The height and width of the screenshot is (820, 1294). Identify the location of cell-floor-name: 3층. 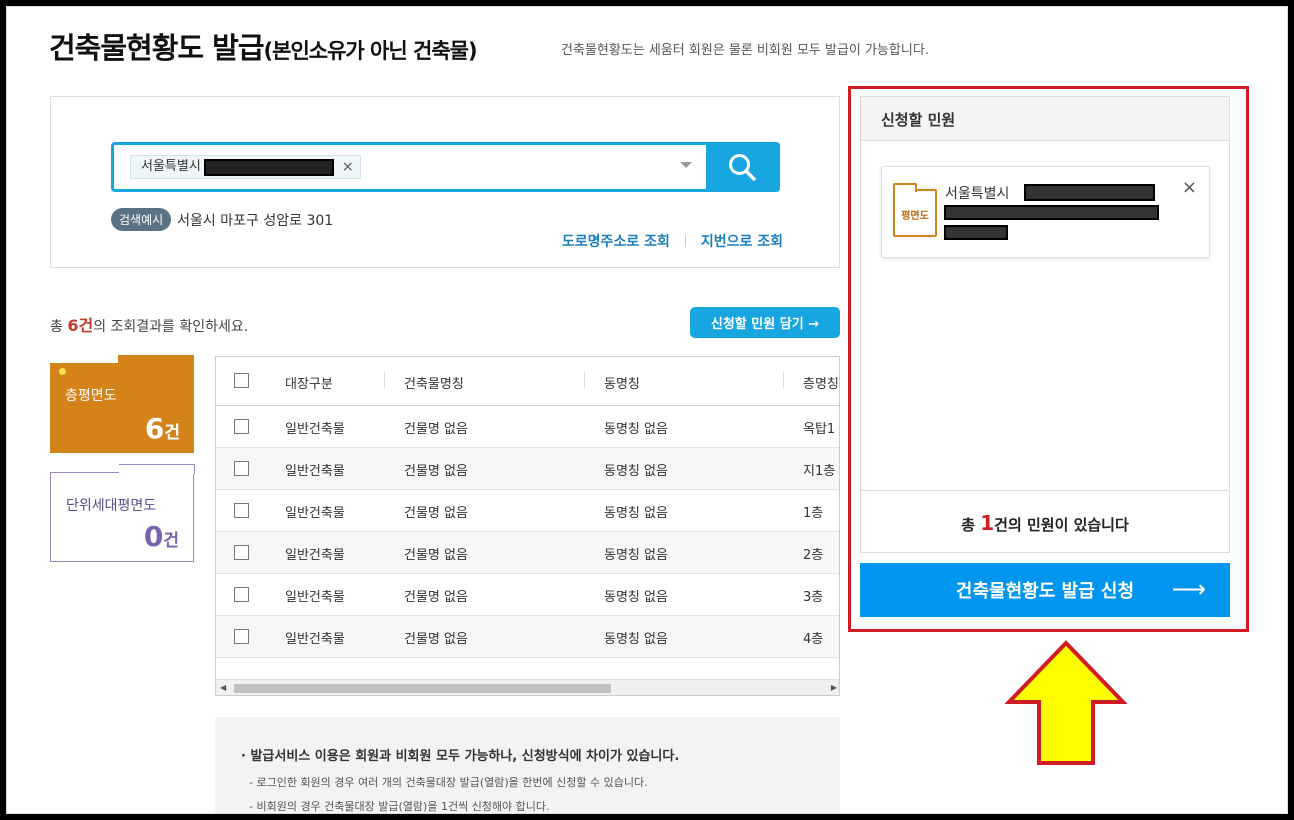
(813, 597).